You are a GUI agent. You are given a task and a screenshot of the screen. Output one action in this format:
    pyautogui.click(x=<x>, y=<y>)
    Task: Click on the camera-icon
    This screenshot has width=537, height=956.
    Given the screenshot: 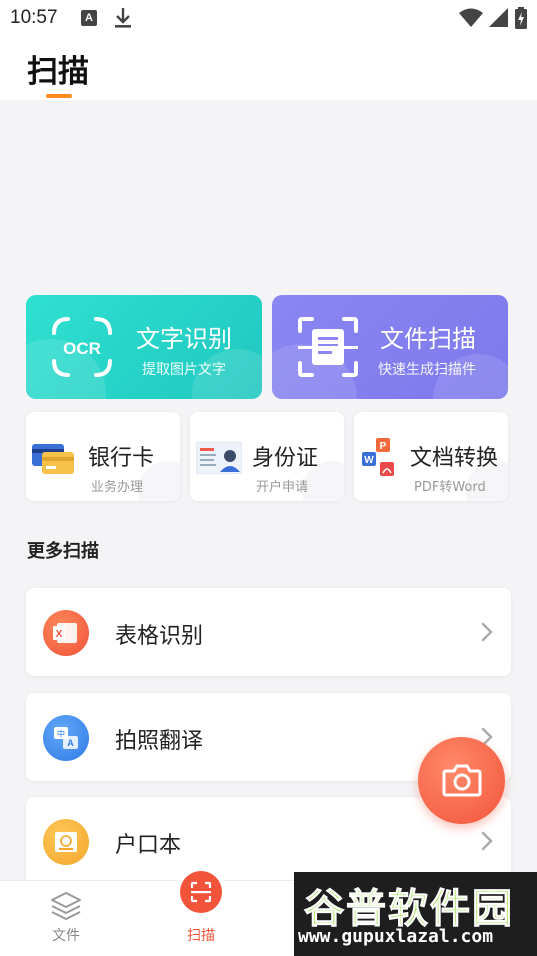 What is the action you would take?
    pyautogui.click(x=462, y=780)
    